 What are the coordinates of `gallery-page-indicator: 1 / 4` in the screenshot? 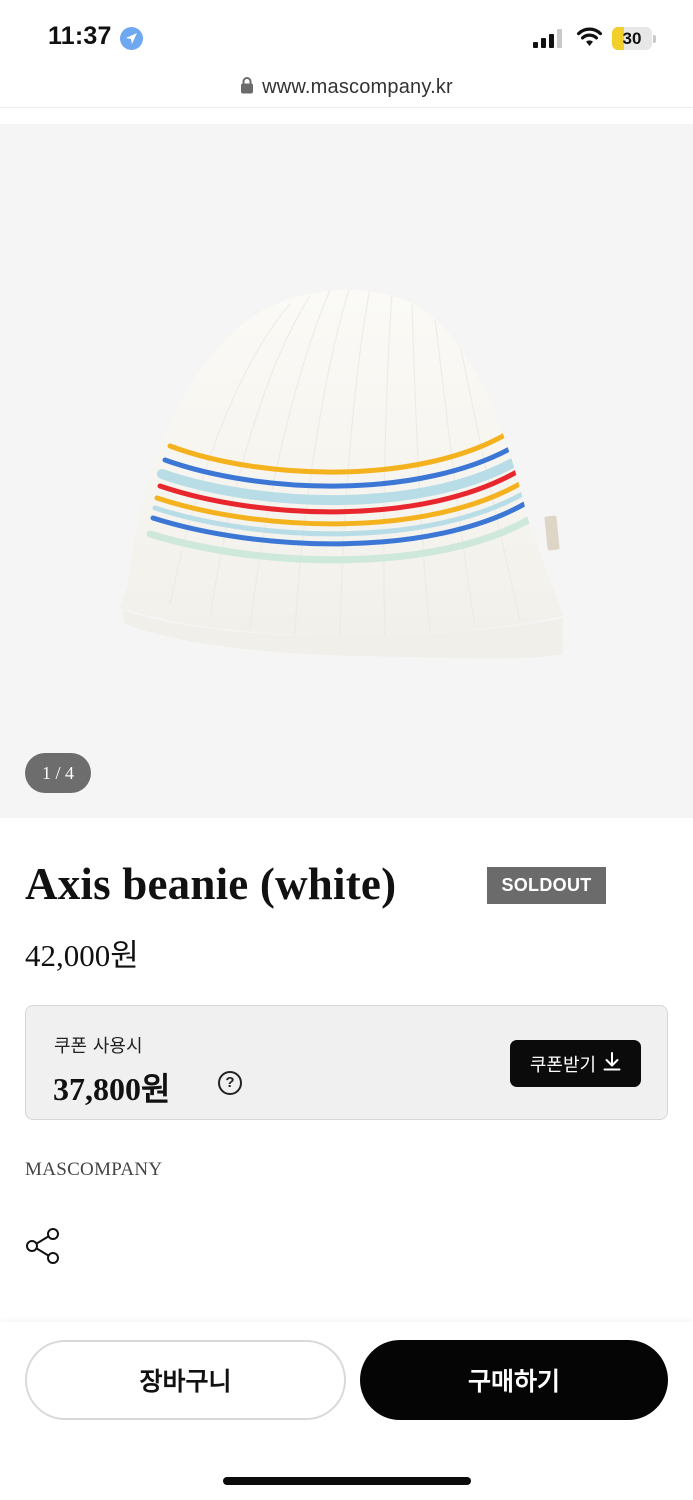 It's located at (58, 773).